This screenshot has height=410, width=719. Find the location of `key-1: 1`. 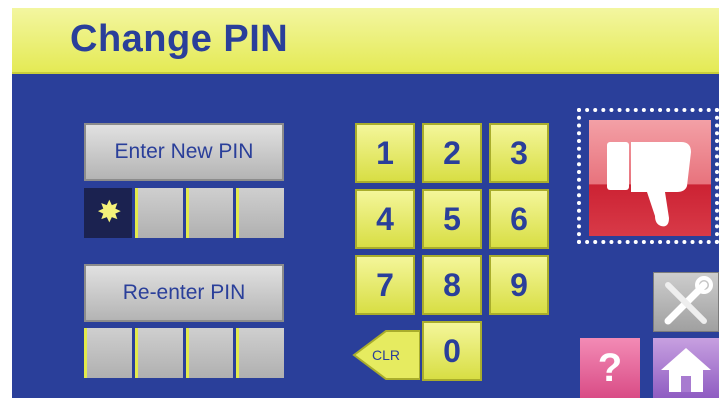

key-1: 1 is located at coordinates (385, 153).